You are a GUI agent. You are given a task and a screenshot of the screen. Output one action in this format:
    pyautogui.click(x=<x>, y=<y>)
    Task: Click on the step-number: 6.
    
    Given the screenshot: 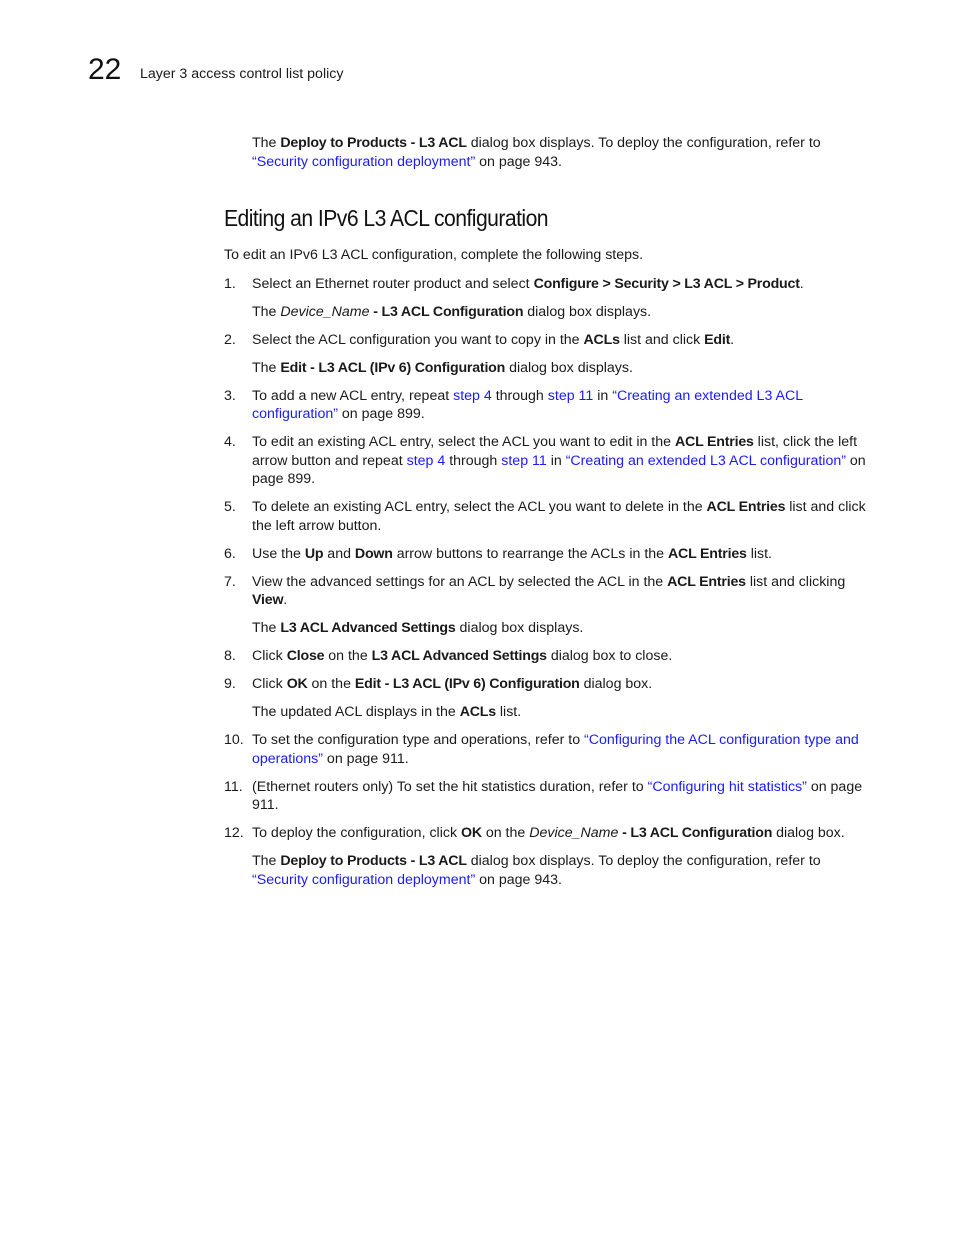 What is the action you would take?
    pyautogui.click(x=230, y=553)
    